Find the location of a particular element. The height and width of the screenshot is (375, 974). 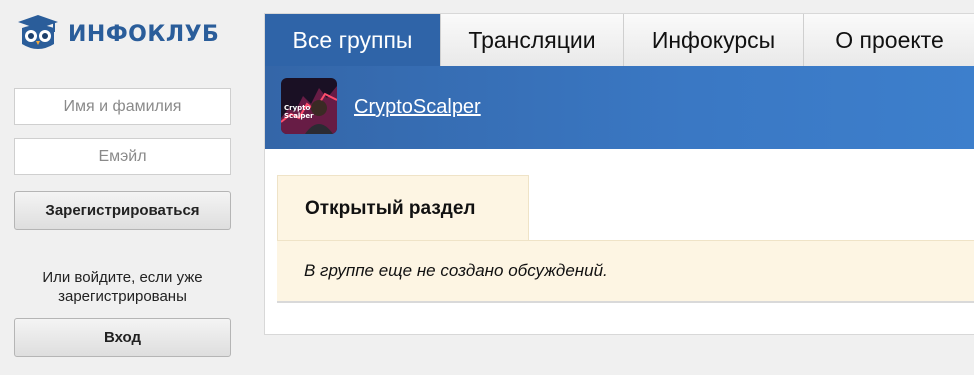

login-hint: Или войдите, если уже зарегистрированы is located at coordinates (122, 287).